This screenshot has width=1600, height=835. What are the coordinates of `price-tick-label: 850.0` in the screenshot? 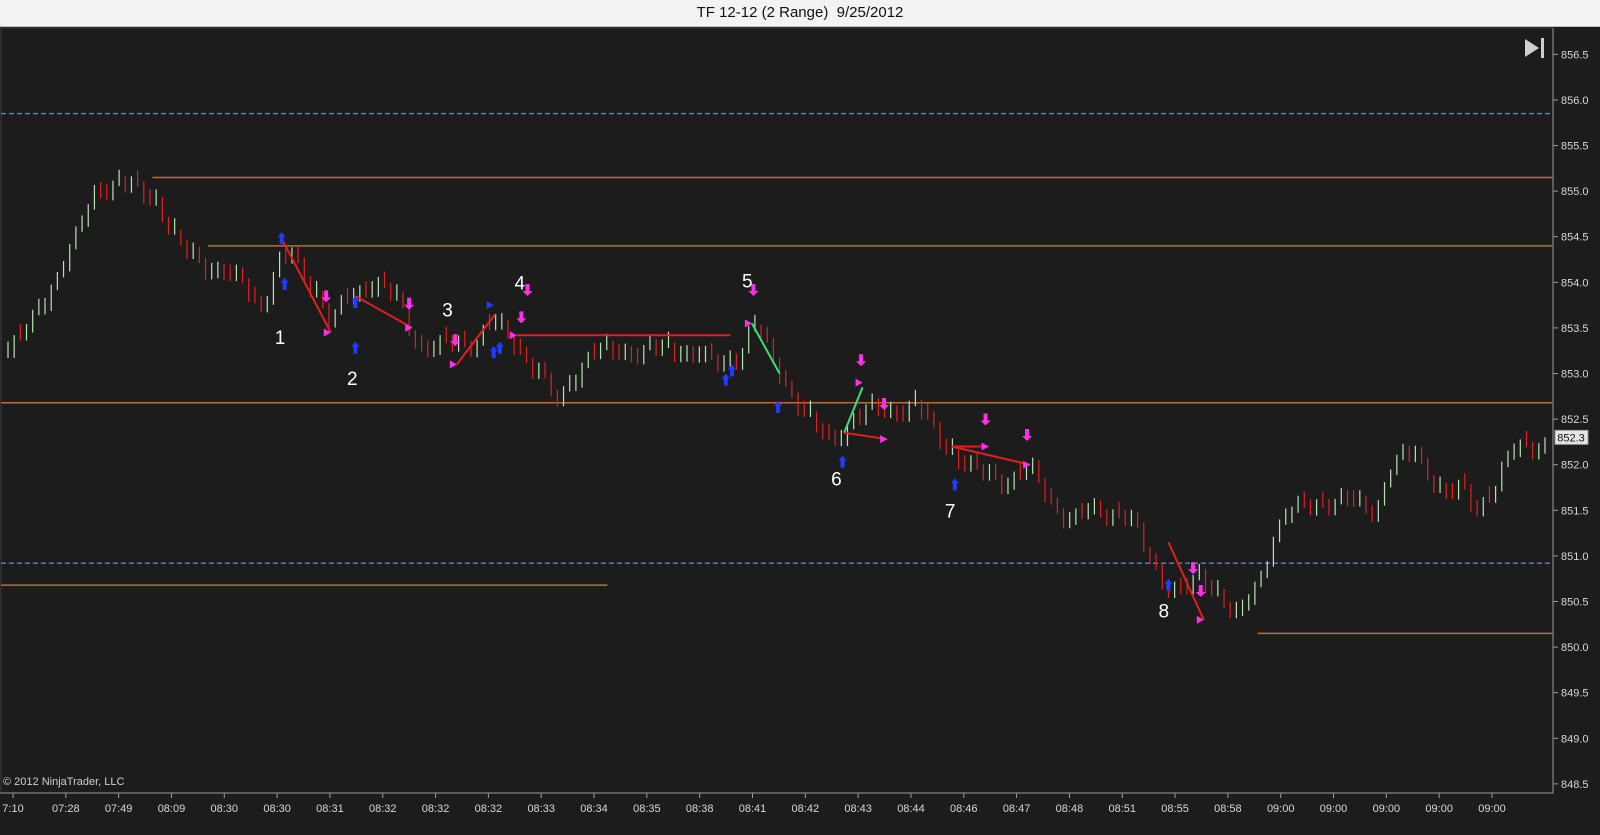 It's located at (1575, 648).